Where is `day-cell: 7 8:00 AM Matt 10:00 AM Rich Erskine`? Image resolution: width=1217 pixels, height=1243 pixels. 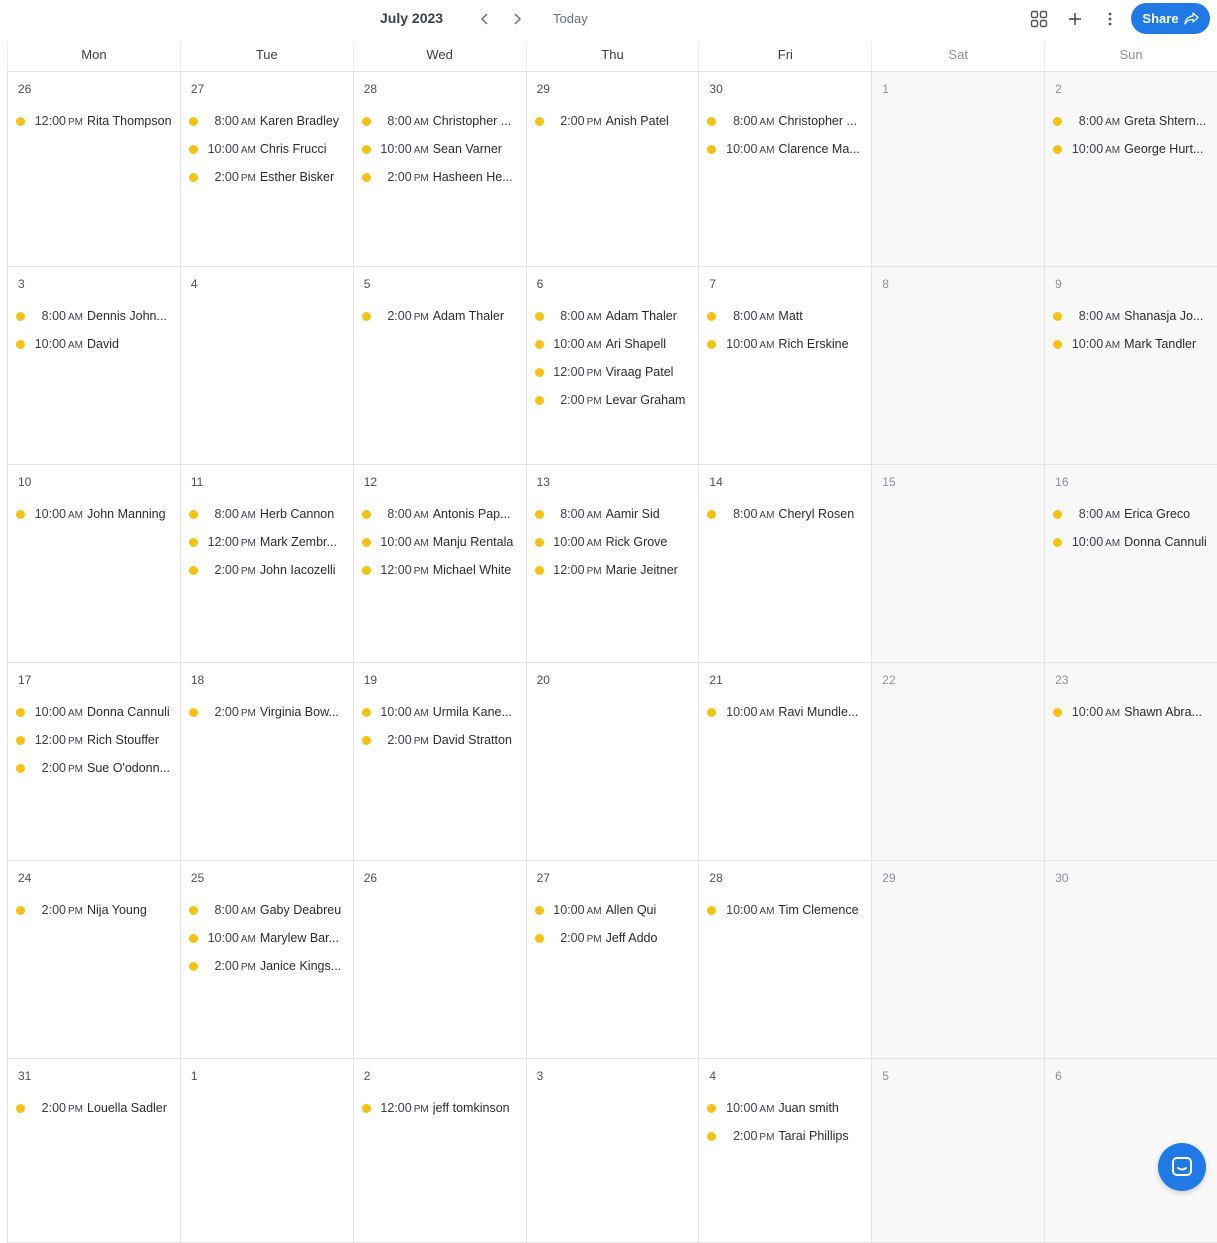 day-cell: 7 8:00 AM Matt 10:00 AM Rich Erskine is located at coordinates (785, 366).